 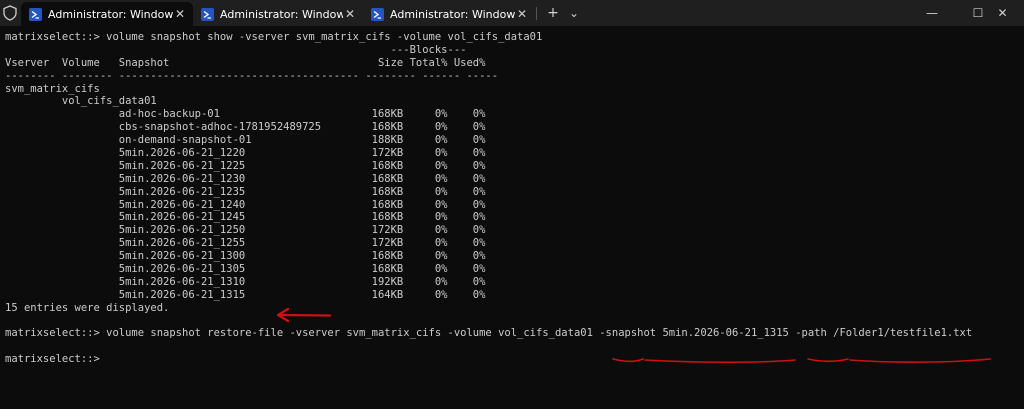 What do you see at coordinates (633, 335) in the screenshot?
I see `annotation-overlay` at bounding box center [633, 335].